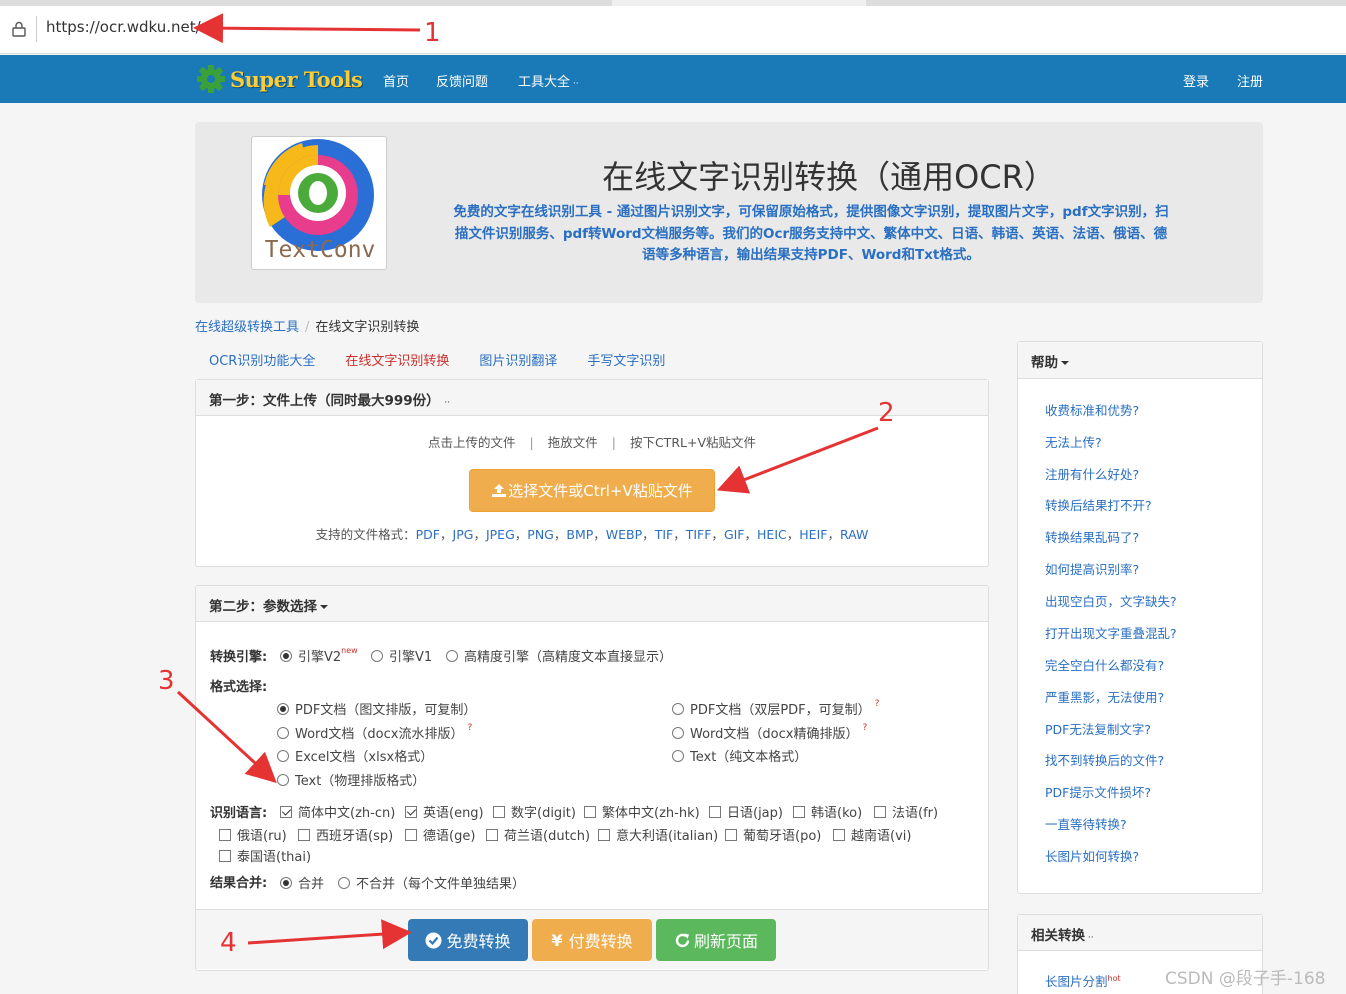  What do you see at coordinates (360, 781) in the screenshot?
I see `format-option-label: Text（物理排版格式）` at bounding box center [360, 781].